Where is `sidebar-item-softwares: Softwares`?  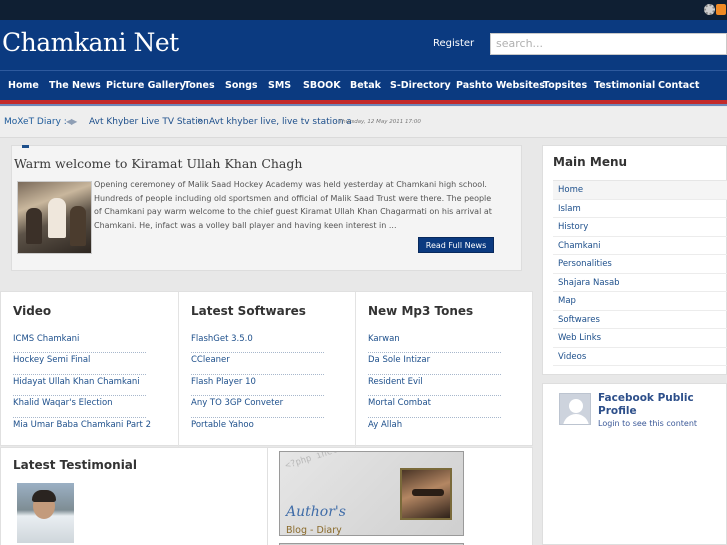
sidebar-item-softwares: Softwares is located at coordinates (640, 320).